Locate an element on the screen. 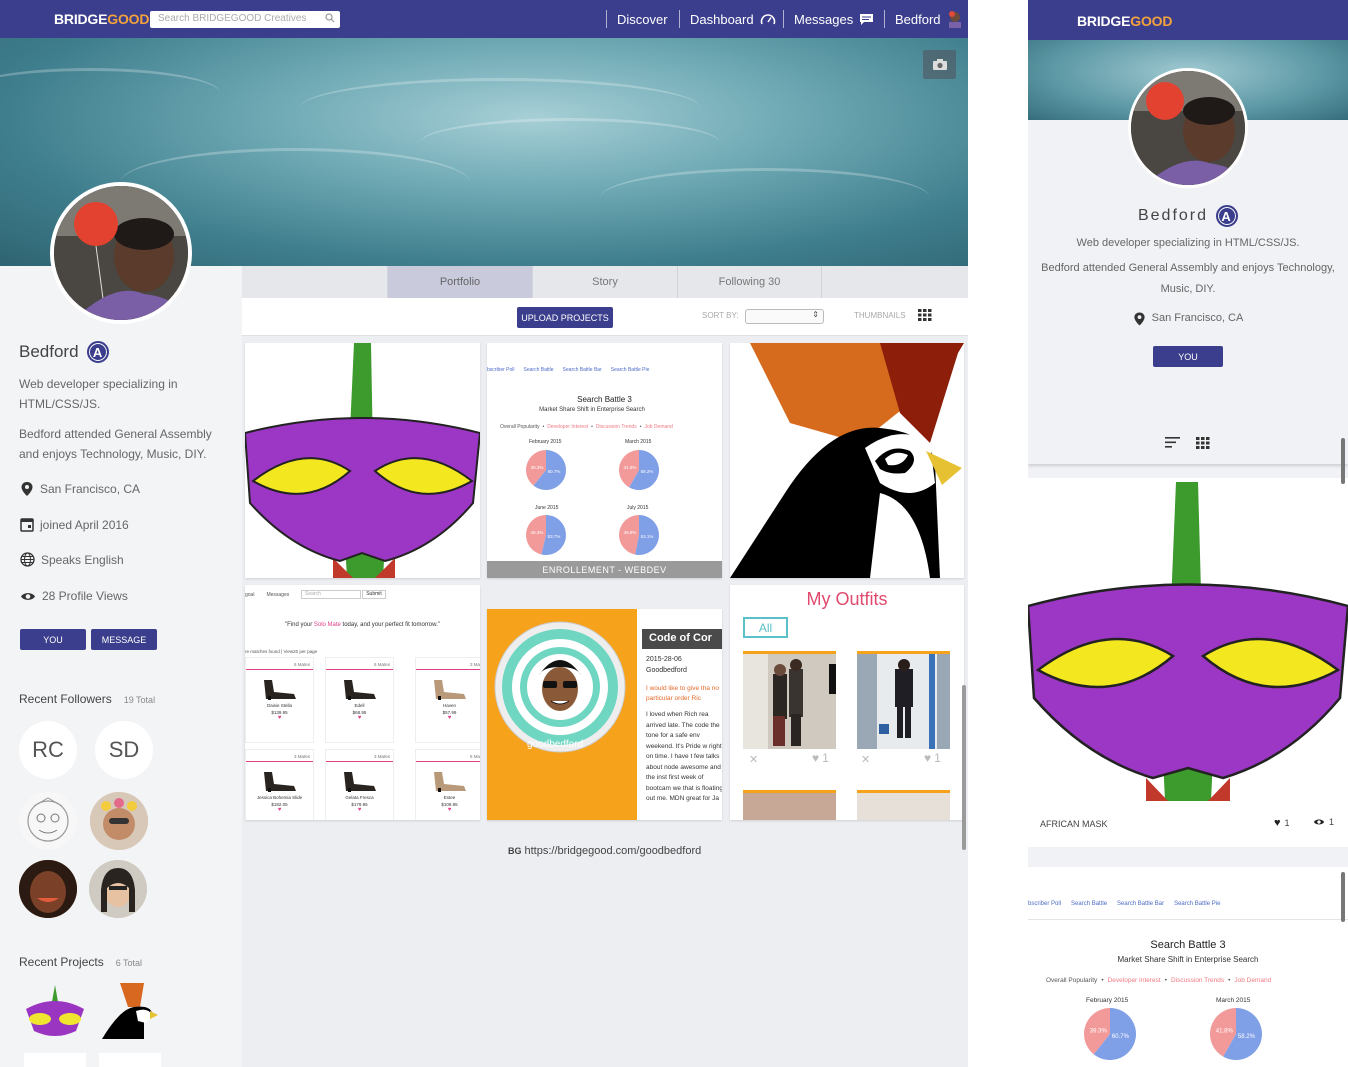 The image size is (1348, 1067). product-name: Haven is located at coordinates (449, 705).